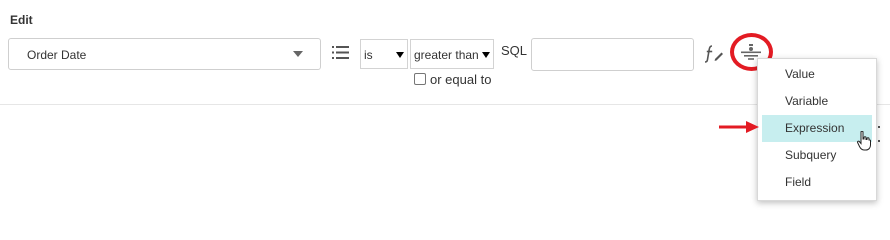  I want to click on menu-item-field: Field, so click(817, 182).